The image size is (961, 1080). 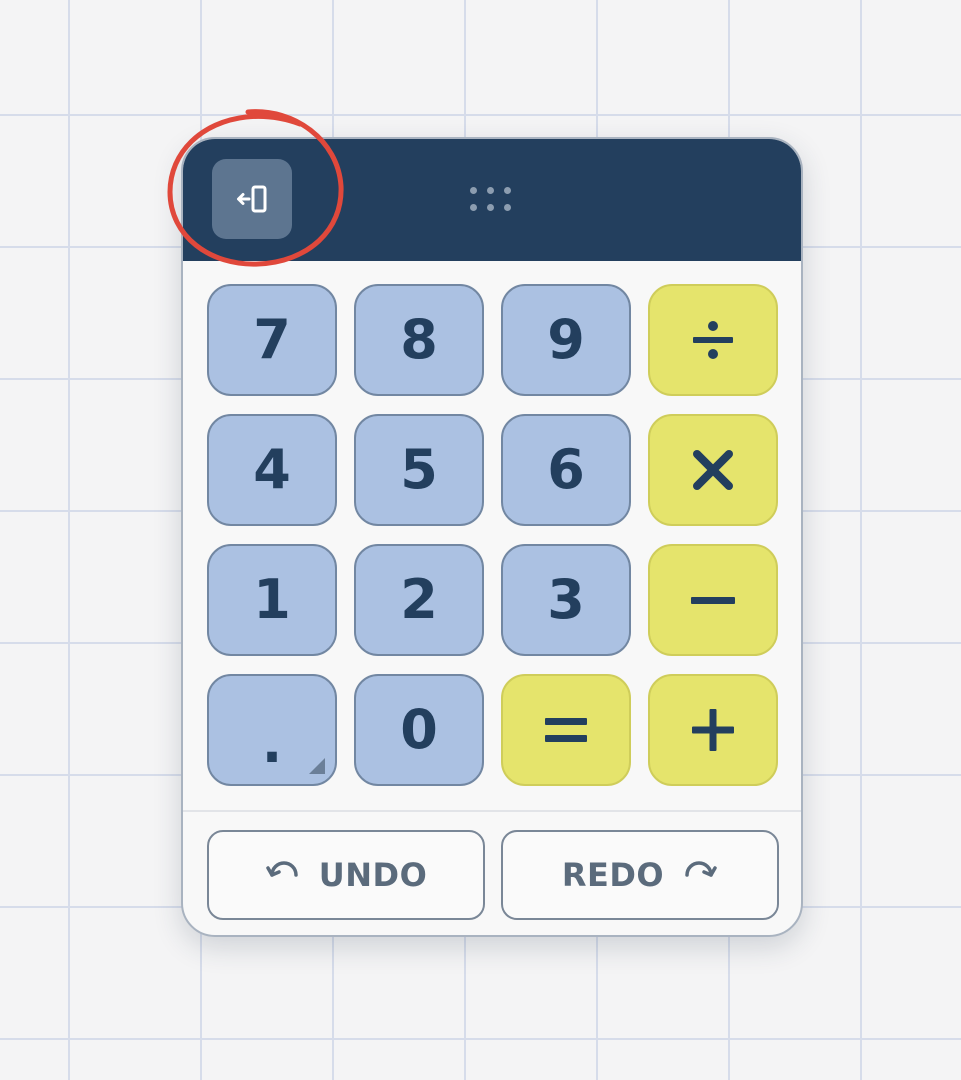 What do you see at coordinates (701, 869) in the screenshot?
I see `redo-icon` at bounding box center [701, 869].